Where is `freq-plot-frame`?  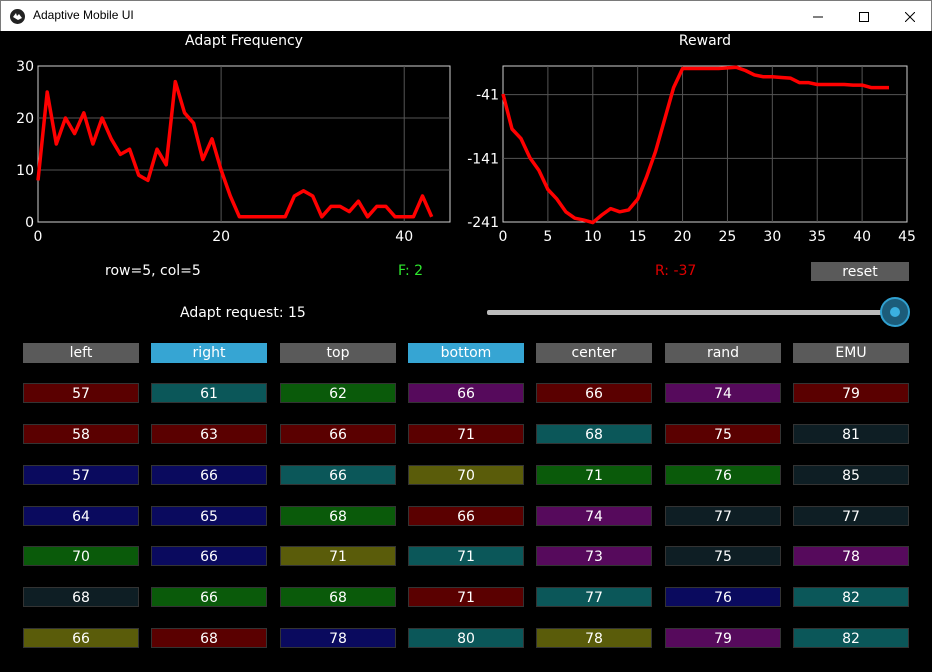
freq-plot-frame is located at coordinates (244, 144).